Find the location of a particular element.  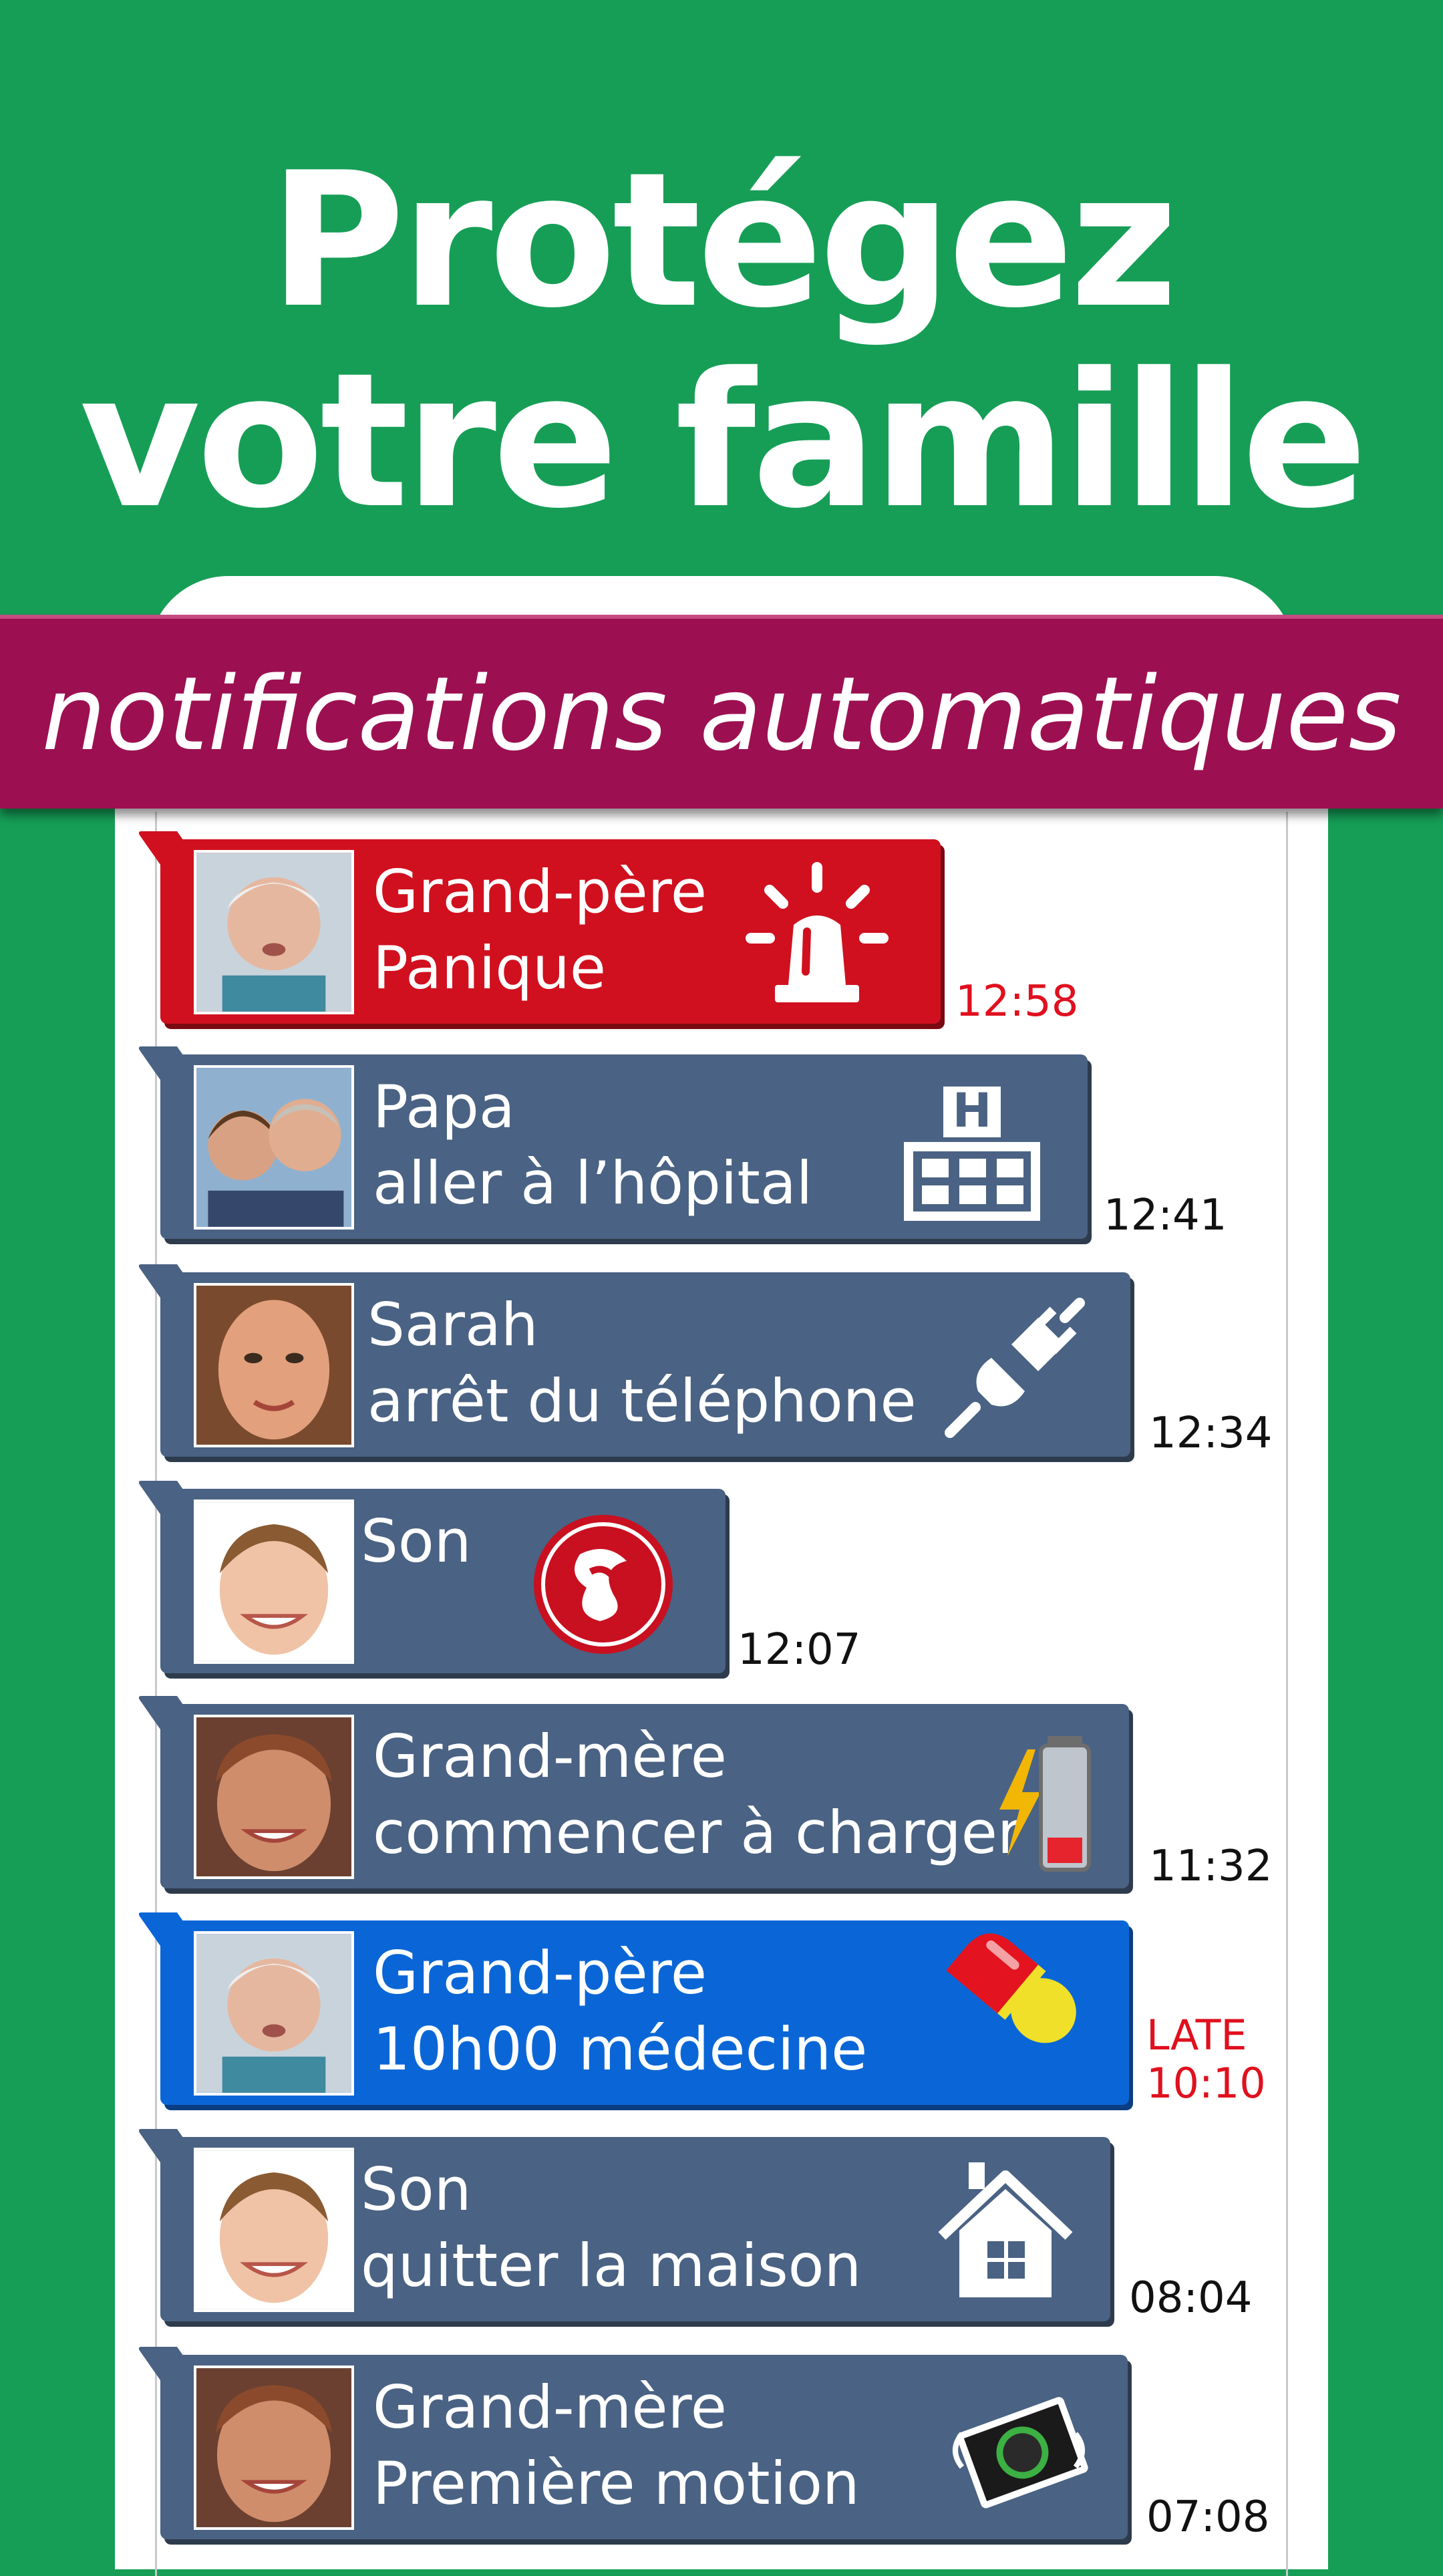

app-logo-icon is located at coordinates (603, 1584).